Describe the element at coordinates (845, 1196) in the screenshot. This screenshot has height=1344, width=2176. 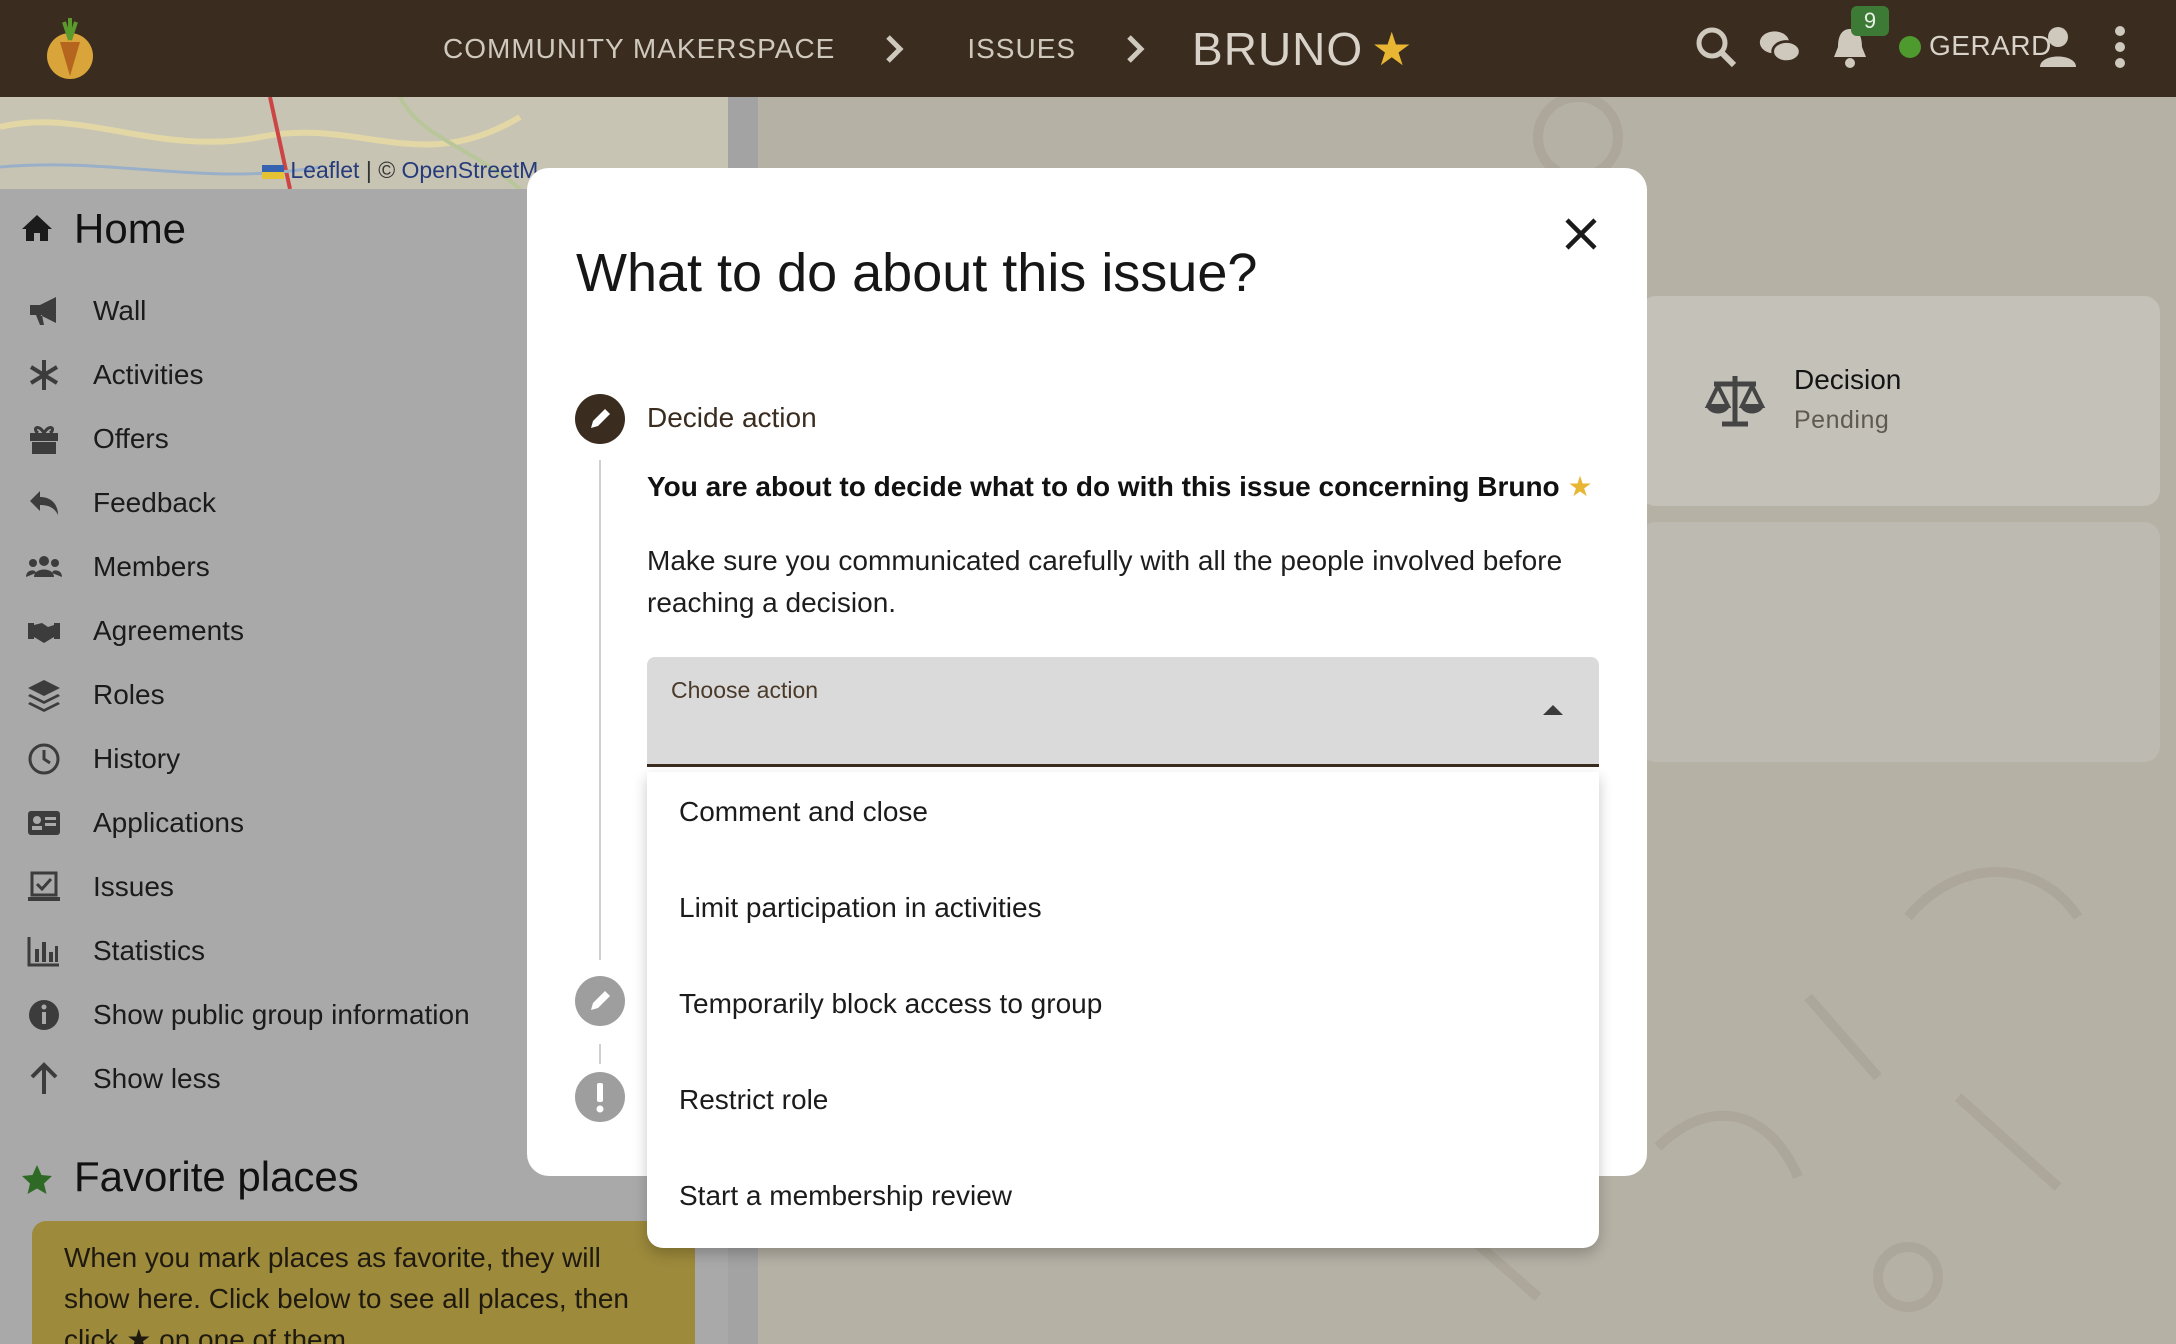
I see `option-membership-review: Start a membership review` at that location.